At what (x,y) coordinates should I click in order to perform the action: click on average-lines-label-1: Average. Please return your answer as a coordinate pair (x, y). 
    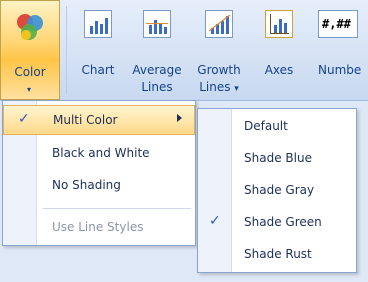
    Looking at the image, I should click on (157, 70).